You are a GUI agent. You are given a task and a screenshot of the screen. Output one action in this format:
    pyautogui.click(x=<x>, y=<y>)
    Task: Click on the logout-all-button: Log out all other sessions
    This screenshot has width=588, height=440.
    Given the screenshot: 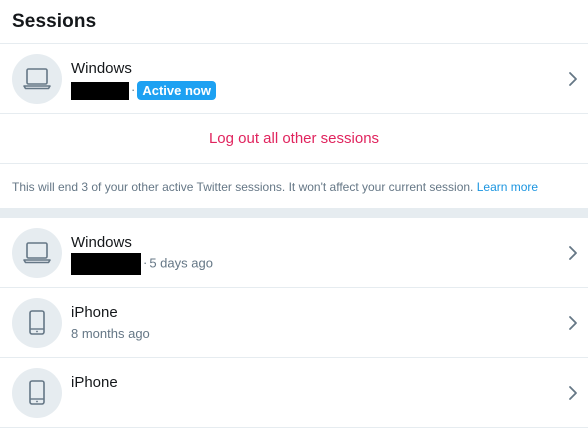 What is the action you would take?
    pyautogui.click(x=294, y=139)
    